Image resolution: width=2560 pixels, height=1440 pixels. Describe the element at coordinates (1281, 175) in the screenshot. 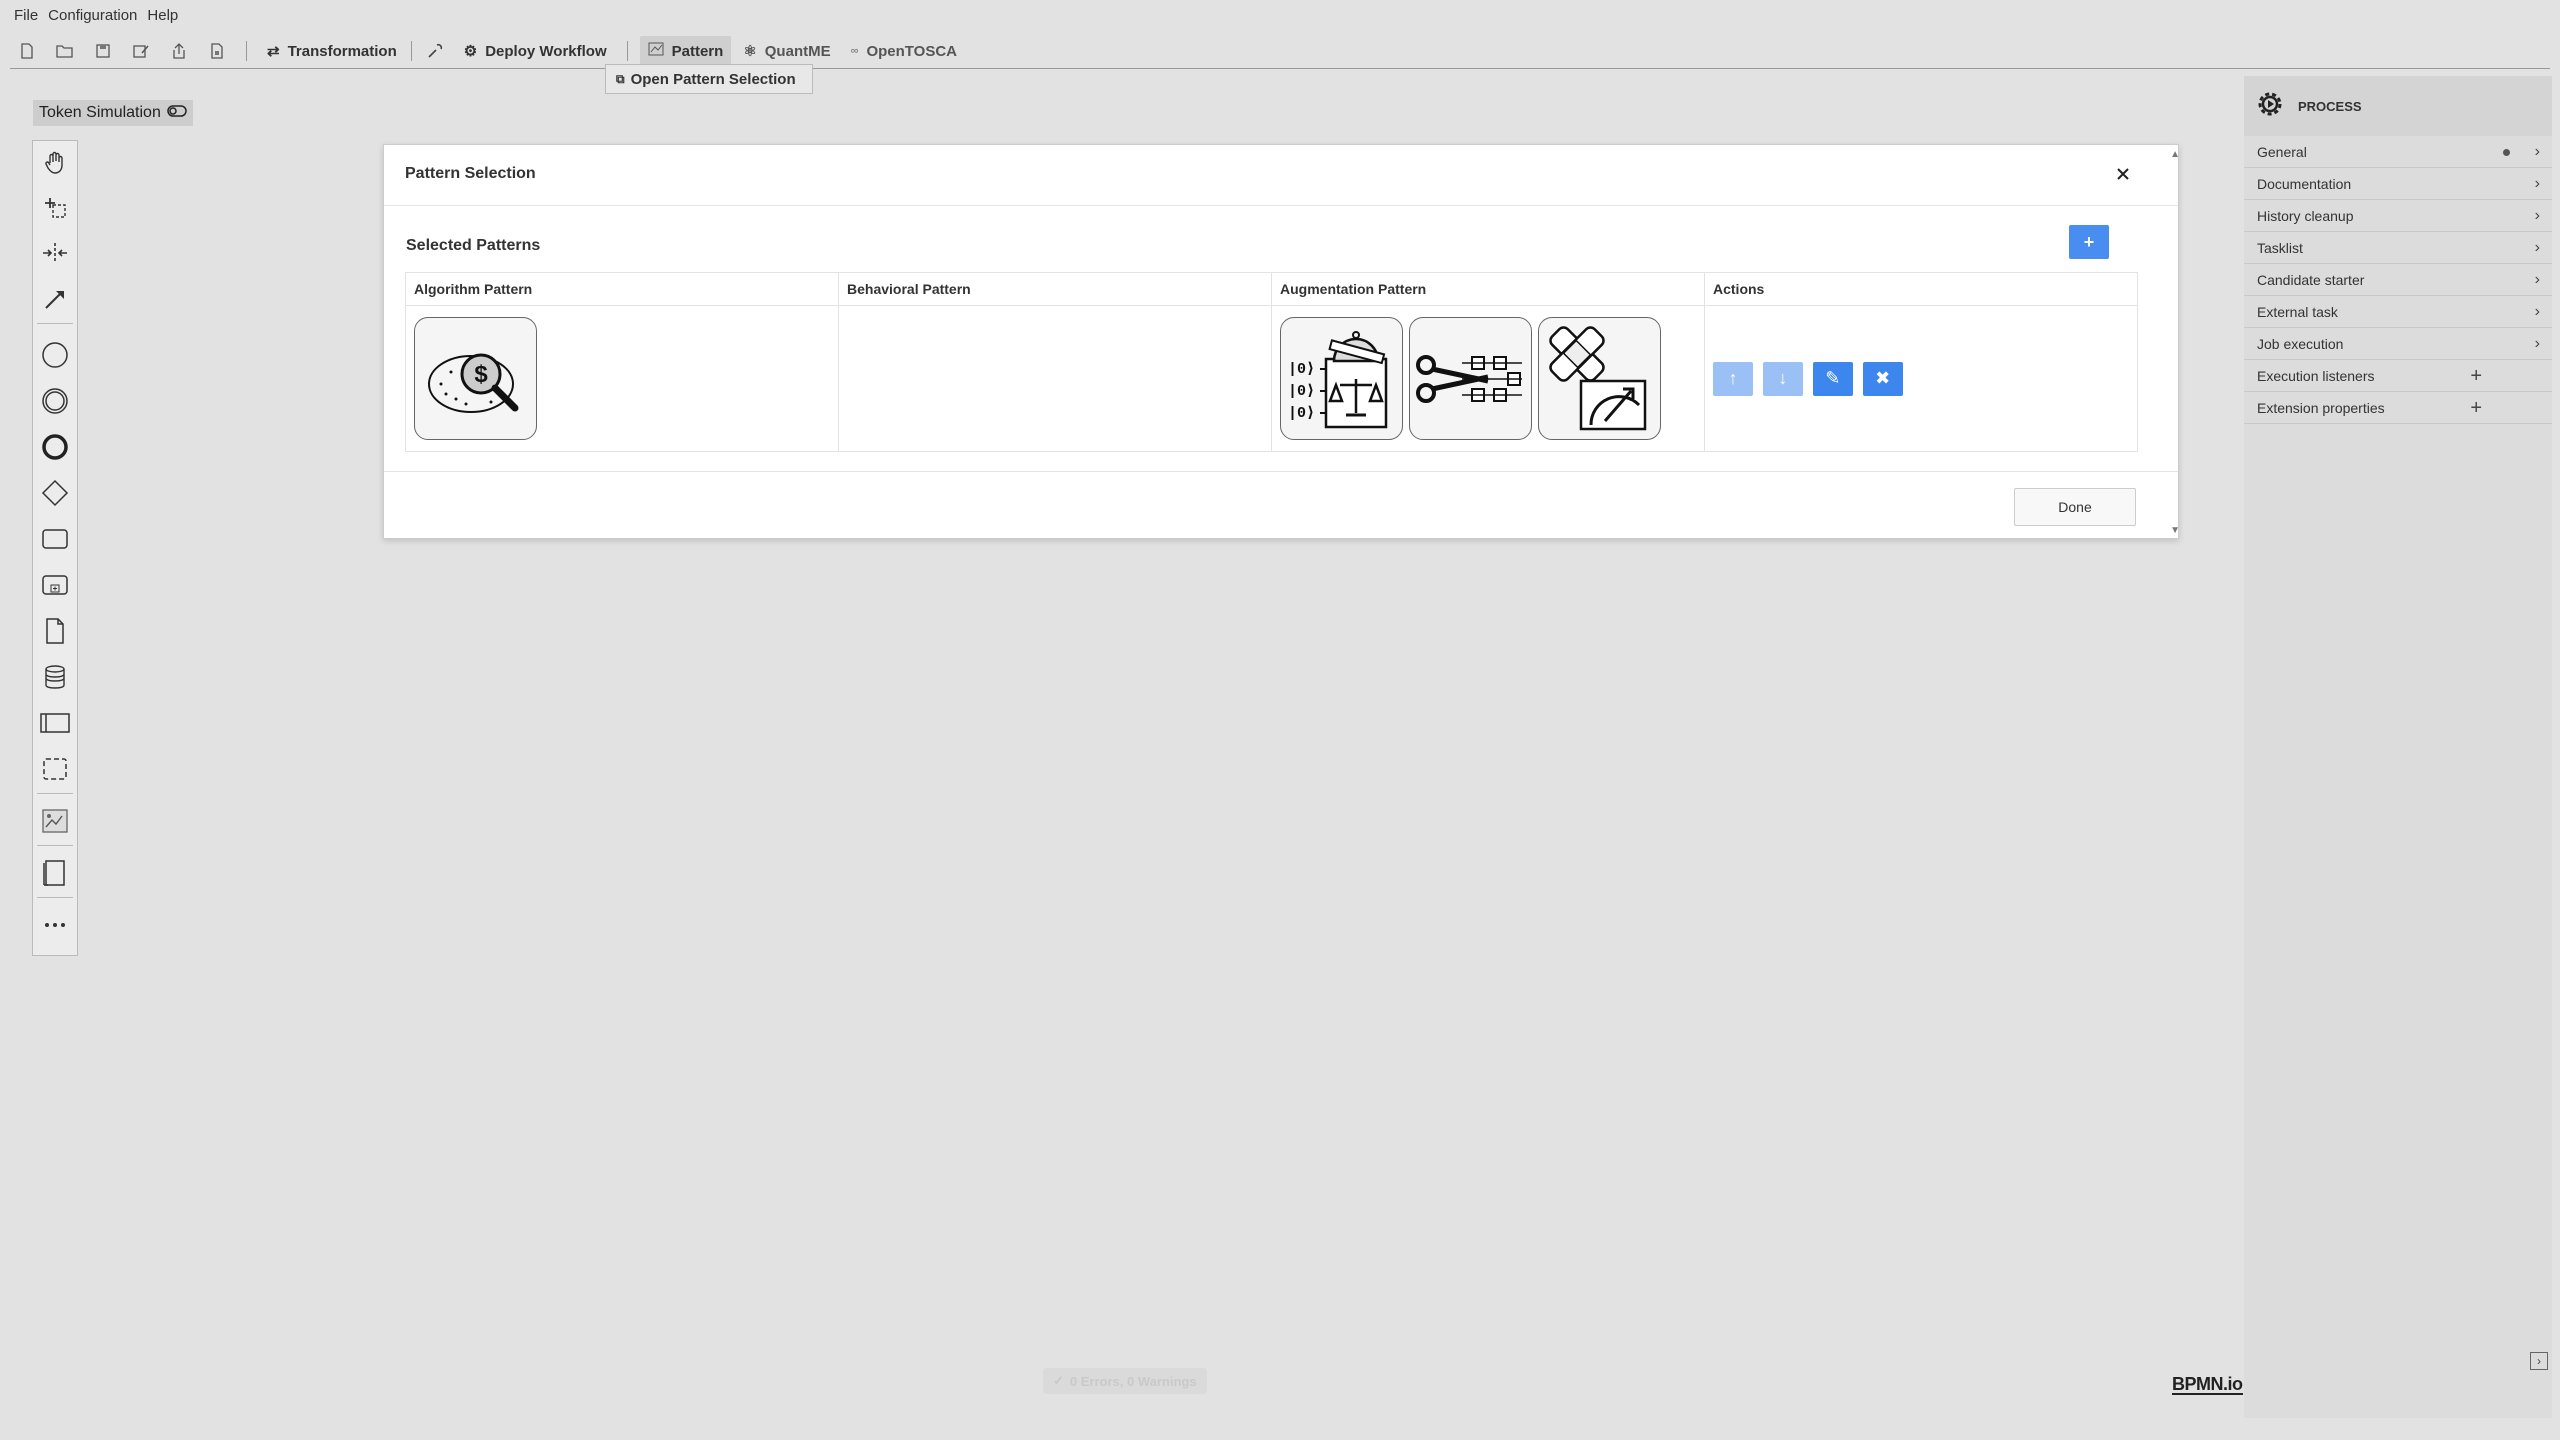

I see `modal-header: Pattern Selection` at that location.